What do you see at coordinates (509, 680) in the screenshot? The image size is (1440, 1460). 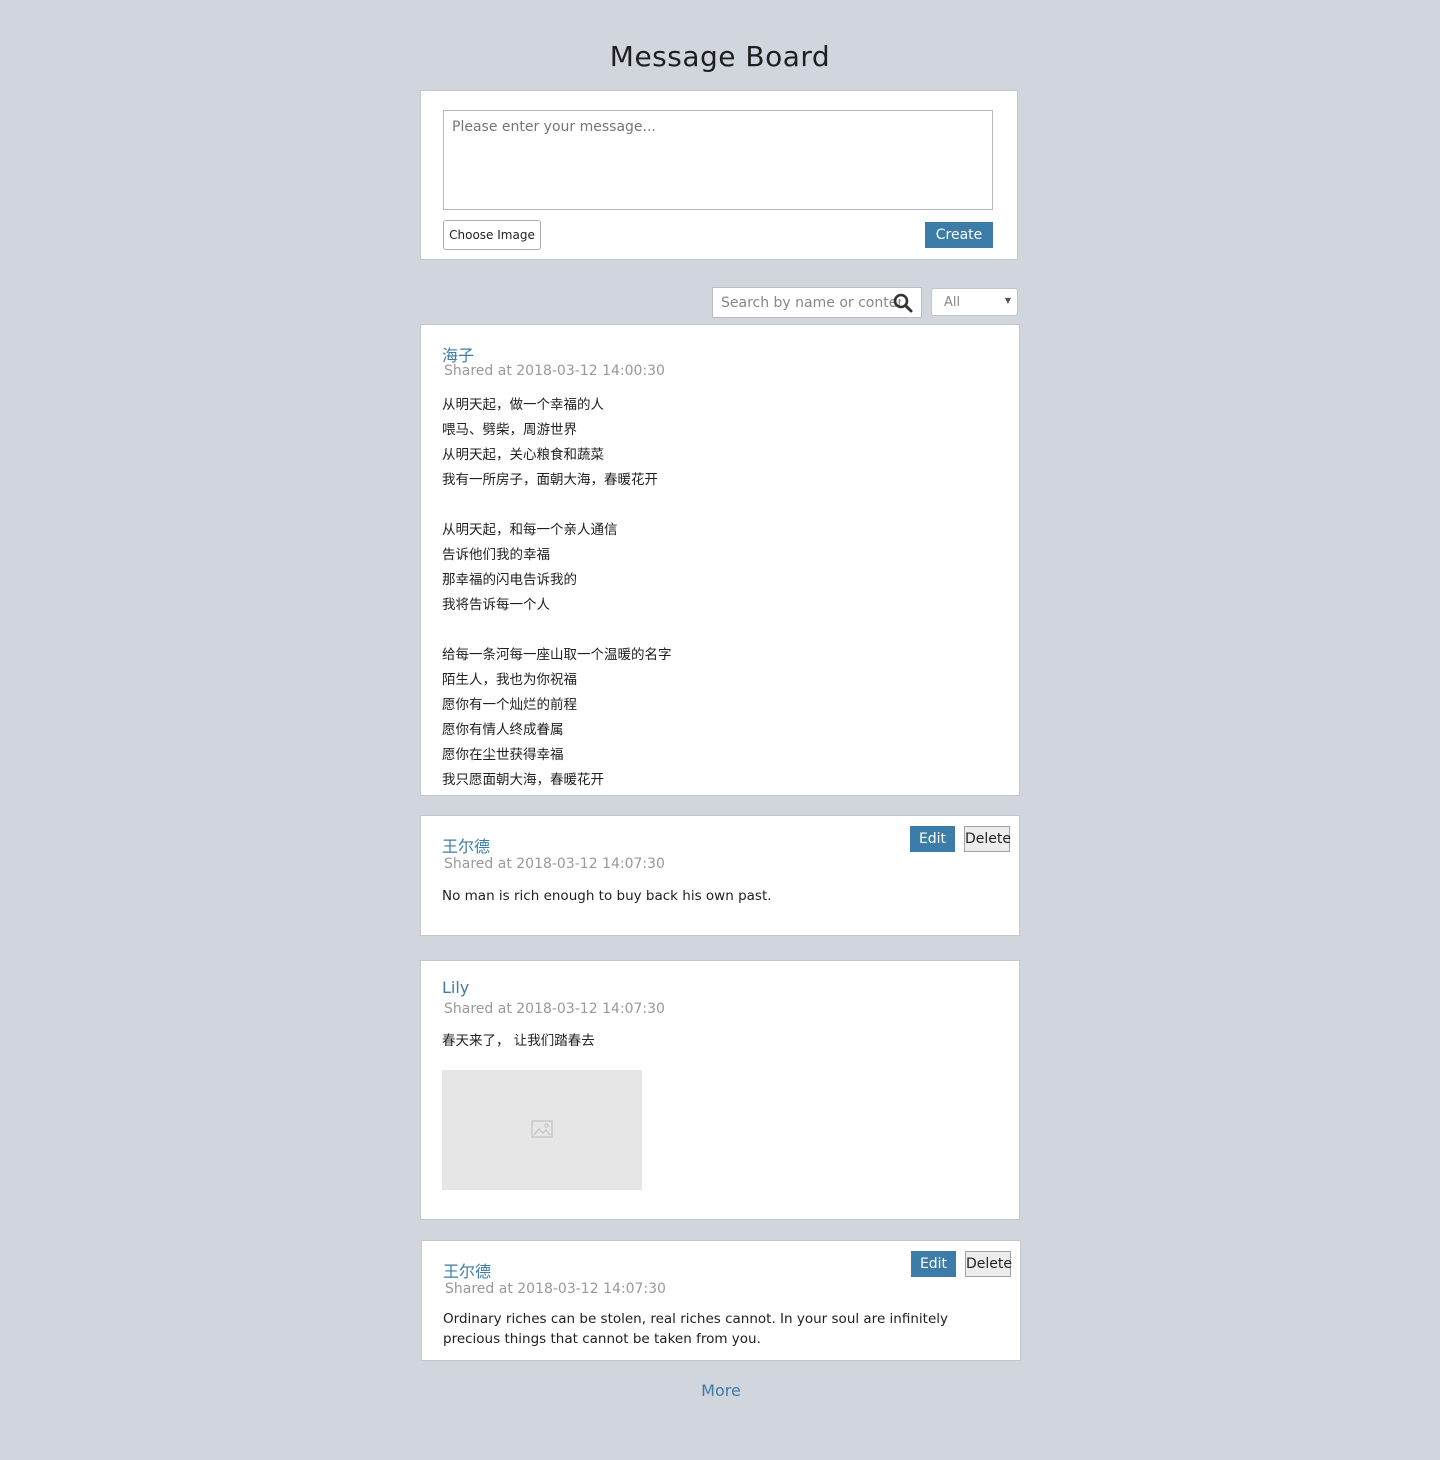 I see `poem-line: 陌生人，我也为你祝福` at bounding box center [509, 680].